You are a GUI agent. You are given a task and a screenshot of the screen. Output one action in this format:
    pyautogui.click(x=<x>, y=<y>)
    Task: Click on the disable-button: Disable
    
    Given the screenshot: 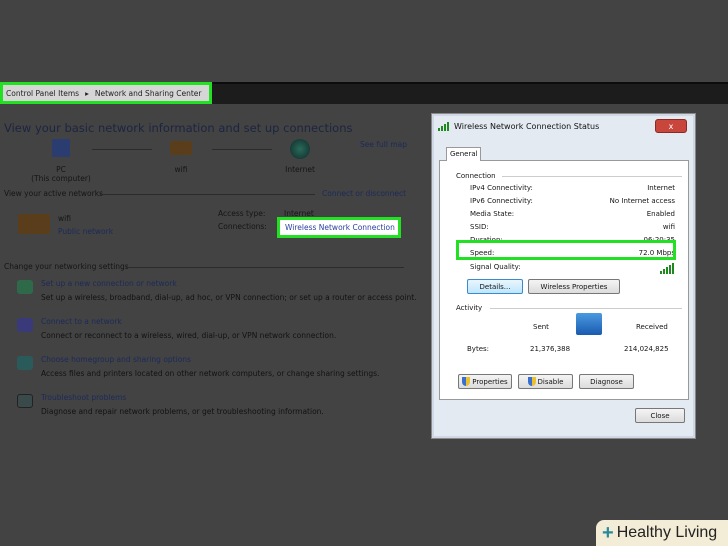 What is the action you would take?
    pyautogui.click(x=545, y=381)
    